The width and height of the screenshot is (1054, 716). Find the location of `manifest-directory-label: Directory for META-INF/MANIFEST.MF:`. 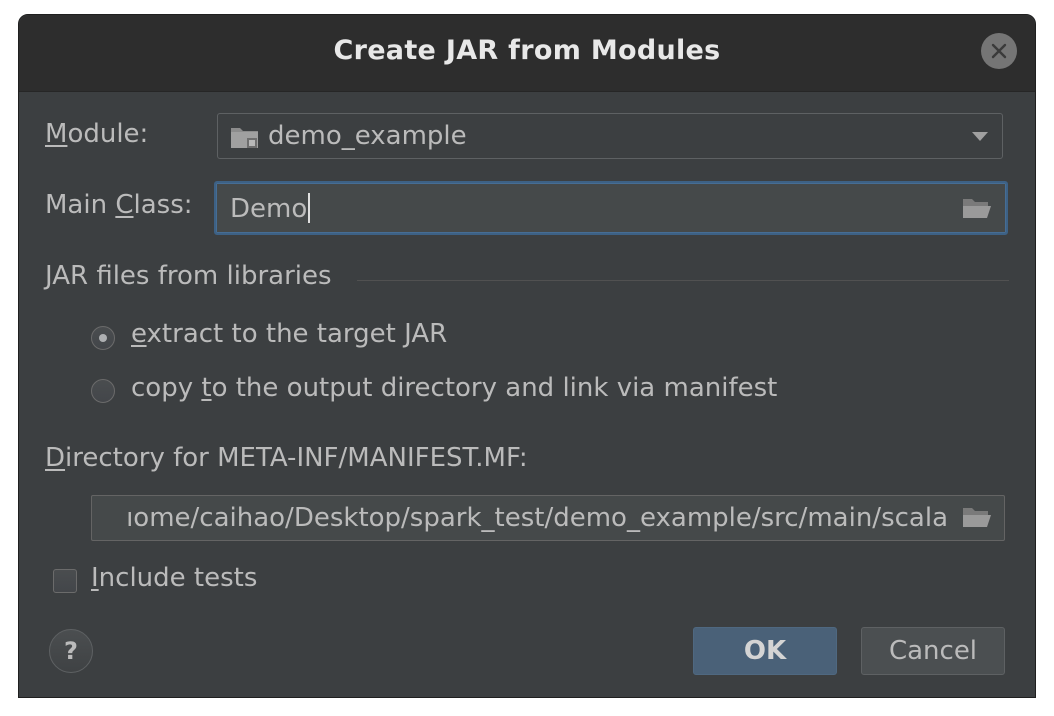

manifest-directory-label: Directory for META-INF/MANIFEST.MF: is located at coordinates (286, 458).